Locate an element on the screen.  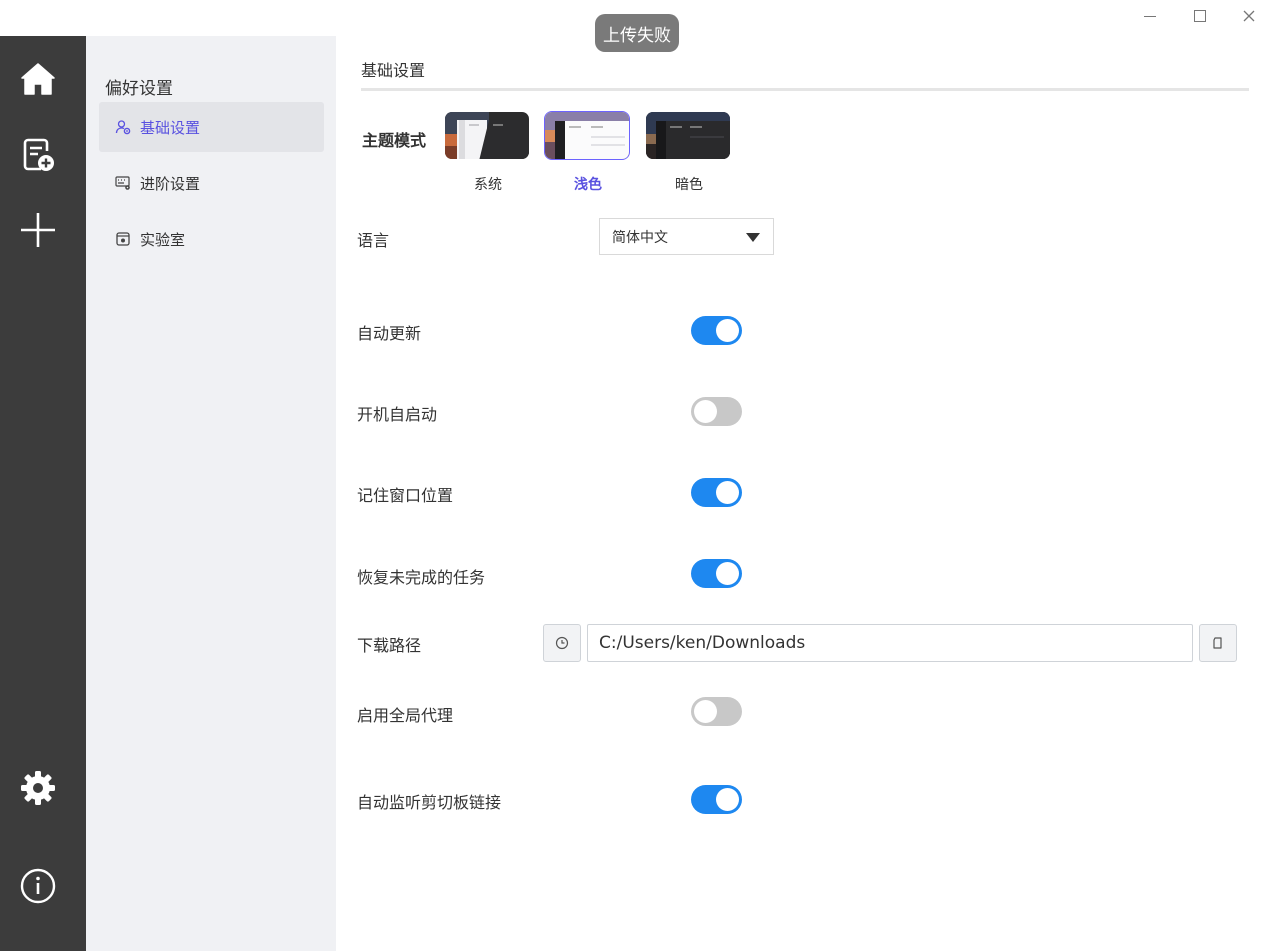
gear-icon is located at coordinates (38, 788).